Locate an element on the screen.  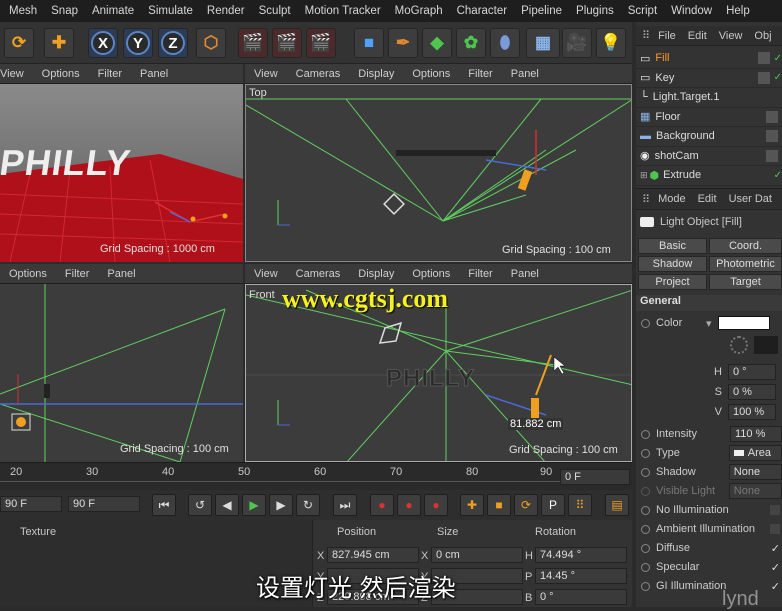
object-row-background: ▬ Background is located at coordinates (709, 137).